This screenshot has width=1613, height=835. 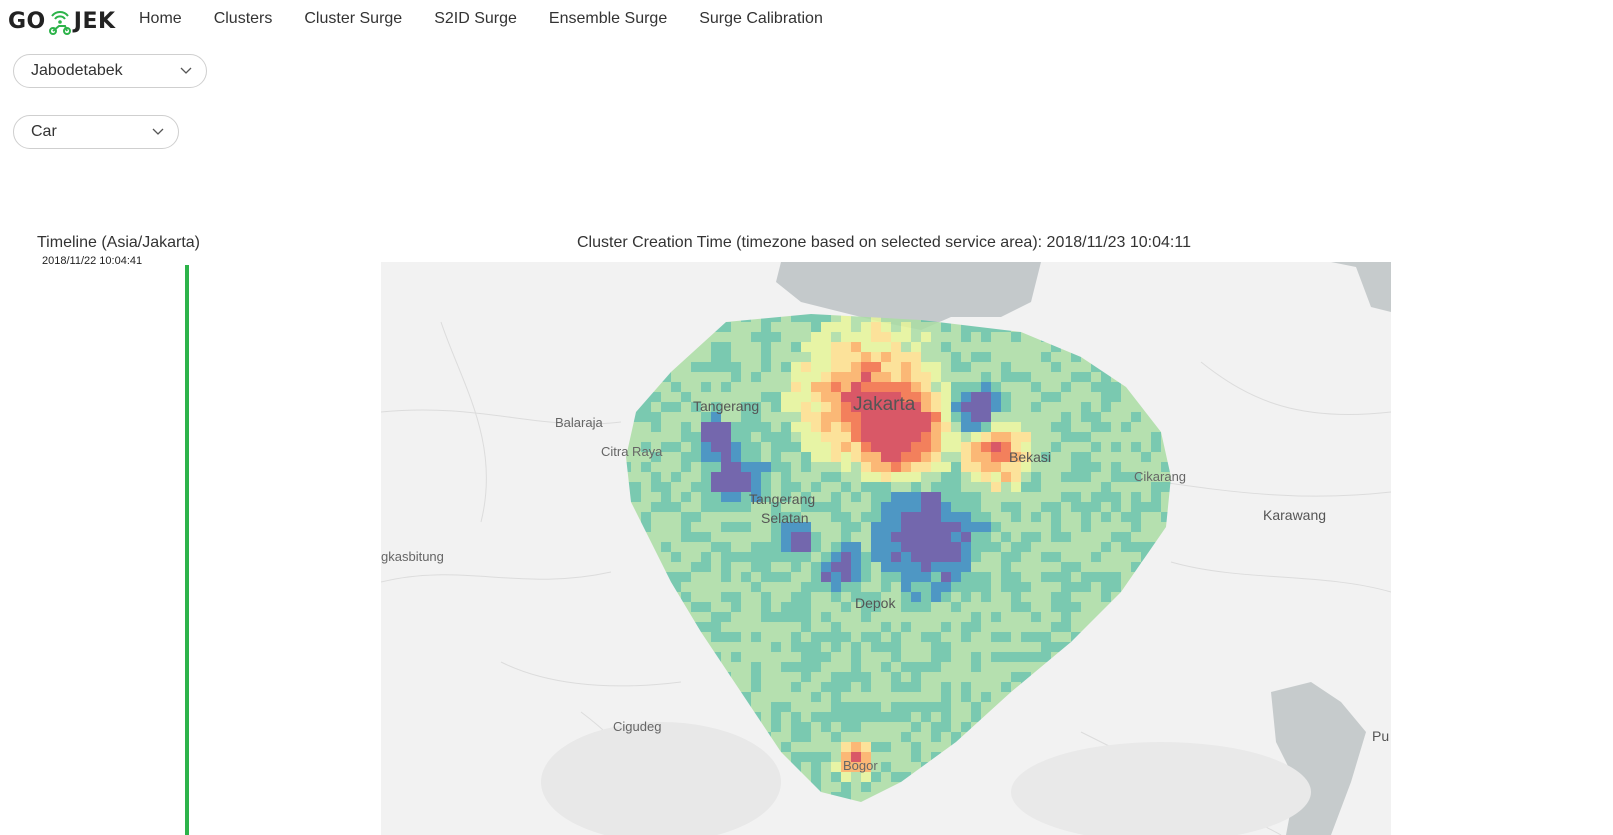 I want to click on nav-surge-calibration: Surge Calibration, so click(x=761, y=19).